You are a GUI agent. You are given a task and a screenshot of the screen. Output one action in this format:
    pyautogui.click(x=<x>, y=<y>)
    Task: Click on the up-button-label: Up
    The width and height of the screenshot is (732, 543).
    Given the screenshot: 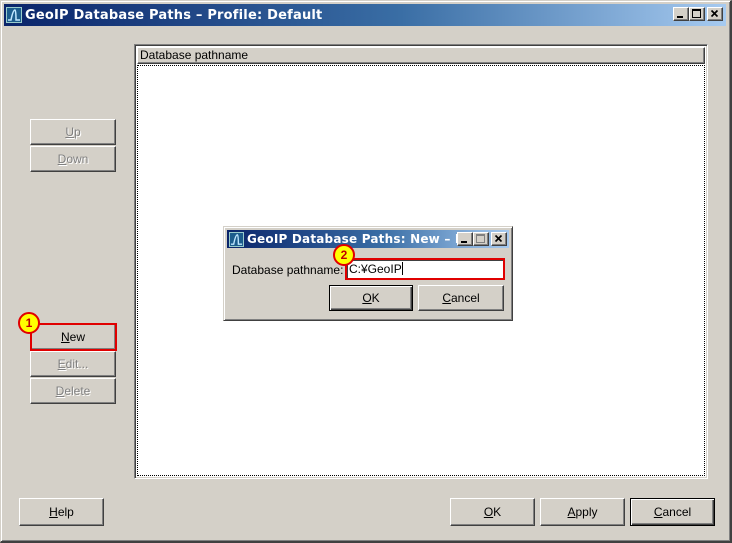 What is the action you would take?
    pyautogui.click(x=73, y=132)
    